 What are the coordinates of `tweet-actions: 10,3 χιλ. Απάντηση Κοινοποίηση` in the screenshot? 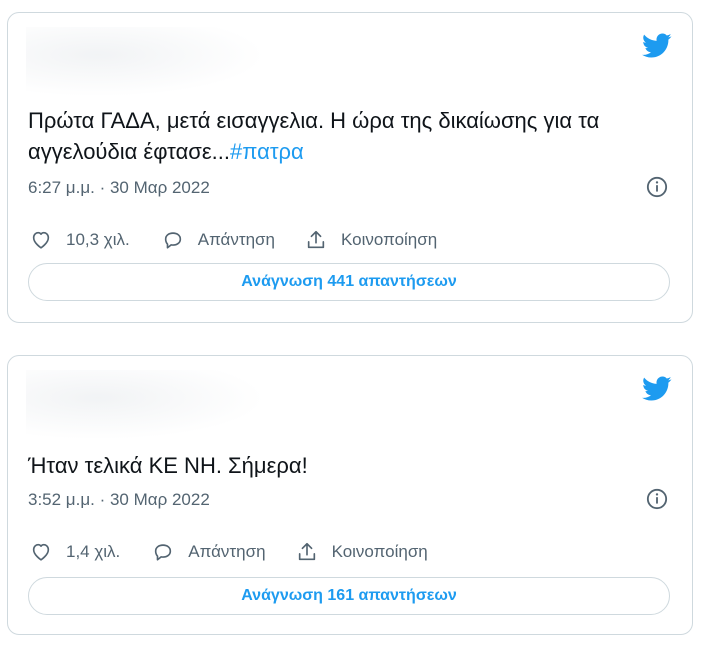 It's located at (350, 240).